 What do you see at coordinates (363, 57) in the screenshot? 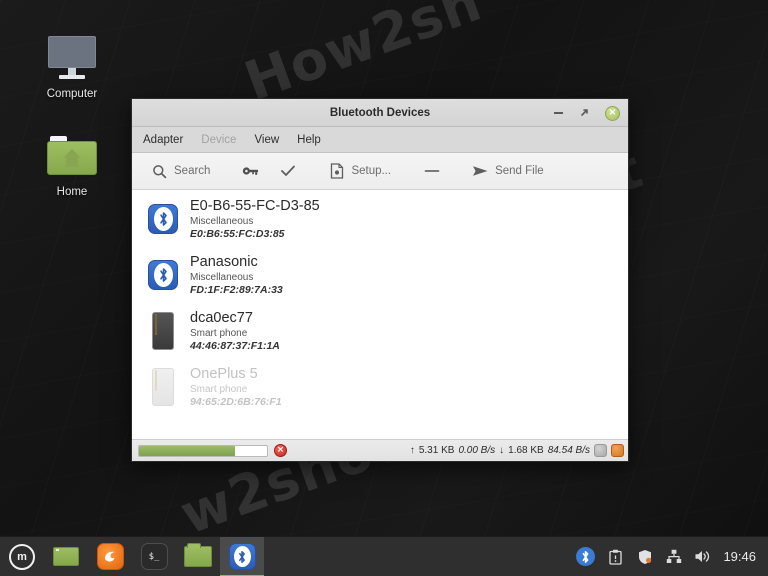
I see `watermark: How2sh` at bounding box center [363, 57].